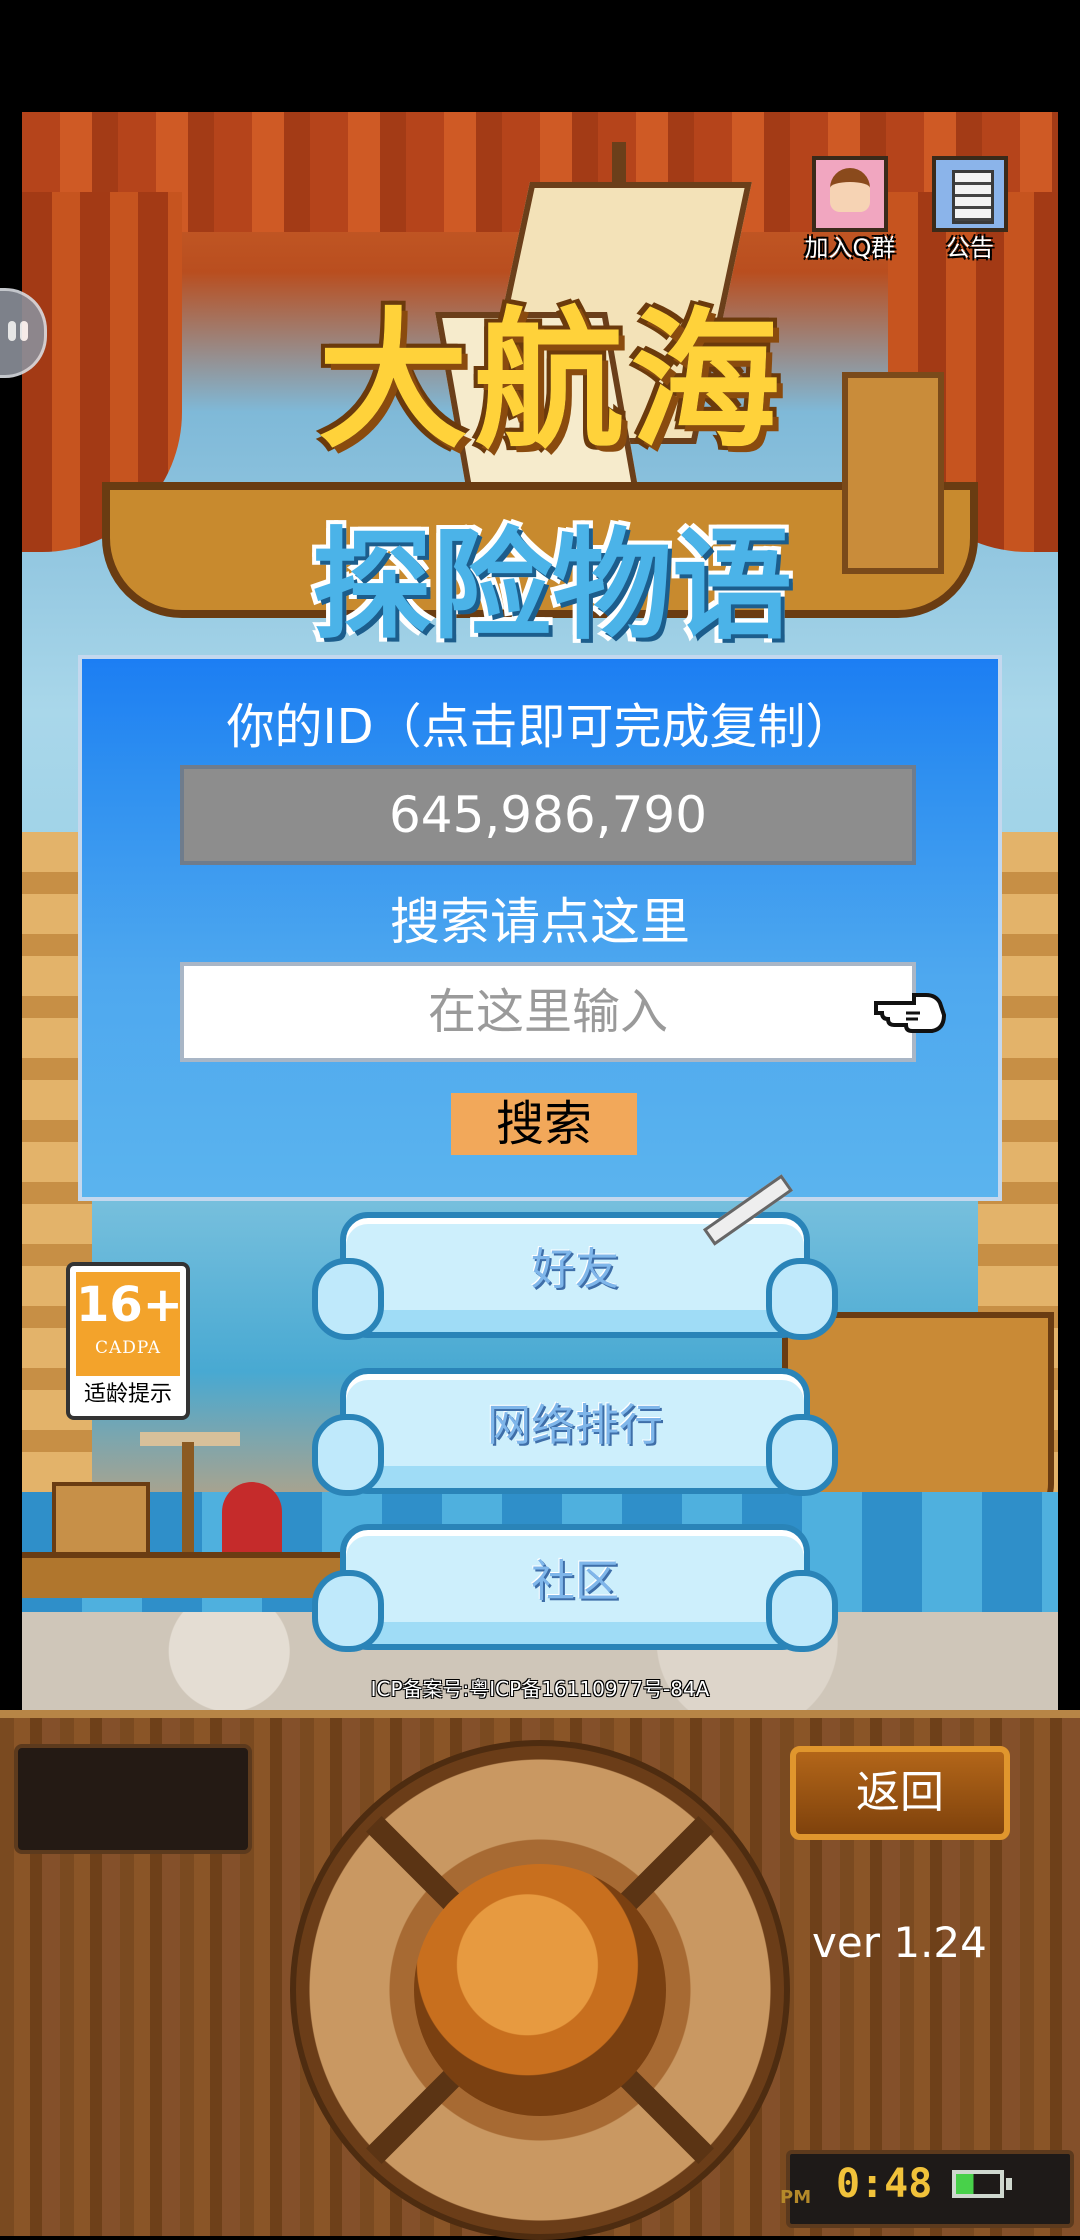 Image resolution: width=1080 pixels, height=2240 pixels. What do you see at coordinates (884, 2184) in the screenshot?
I see `clock-time: 0:48` at bounding box center [884, 2184].